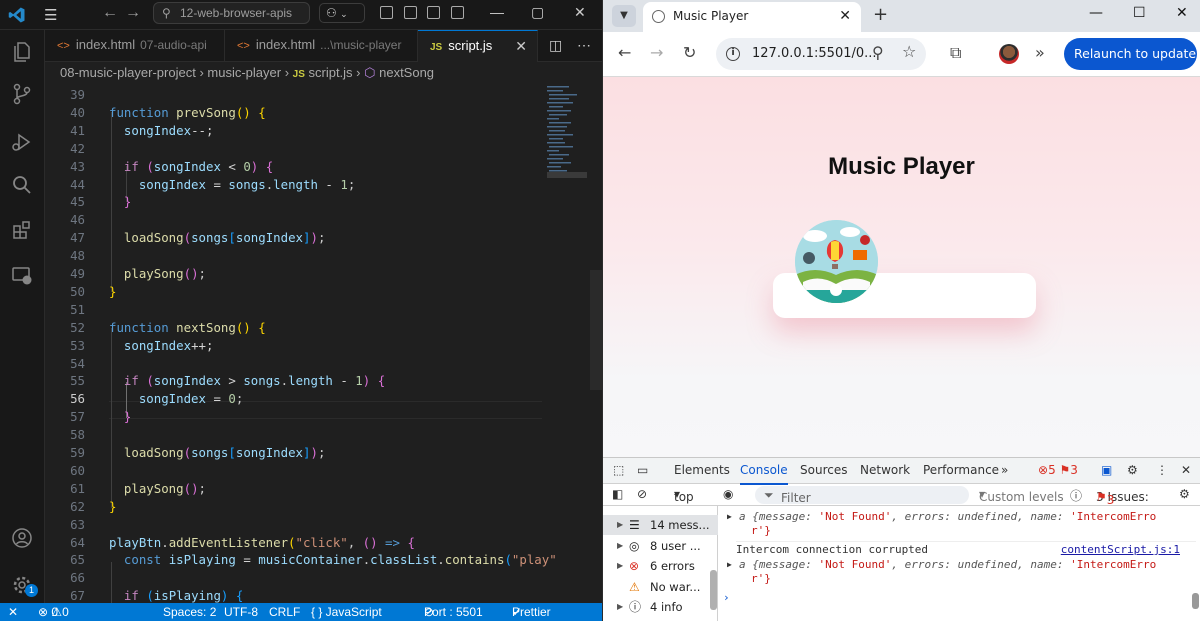  What do you see at coordinates (596, 330) in the screenshot?
I see `editor-scrollbar` at bounding box center [596, 330].